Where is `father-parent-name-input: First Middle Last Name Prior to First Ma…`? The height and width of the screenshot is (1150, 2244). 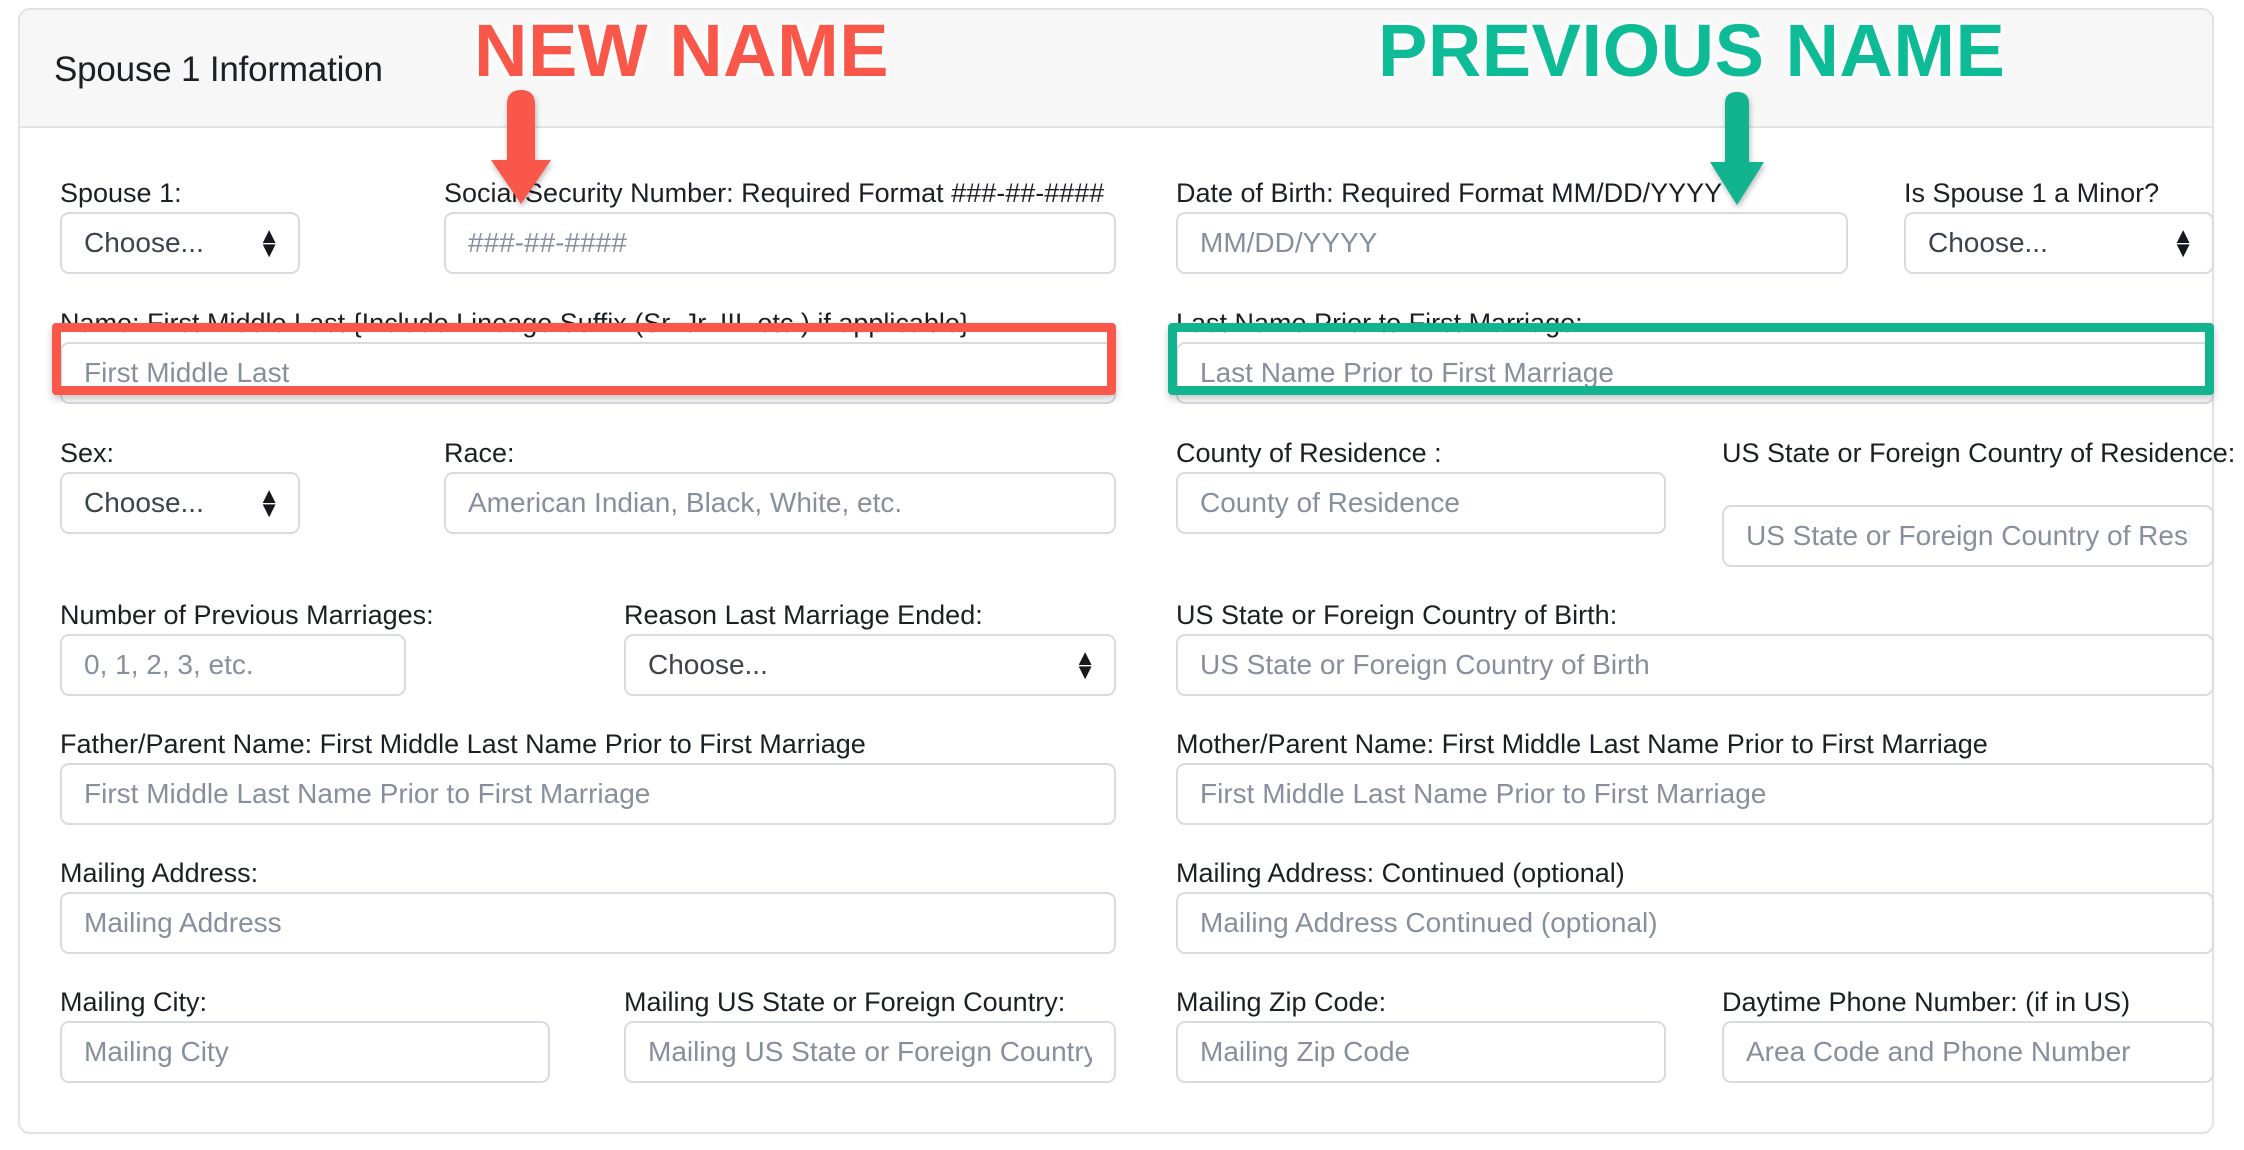 father-parent-name-input: First Middle Last Name Prior to First Ma… is located at coordinates (588, 794).